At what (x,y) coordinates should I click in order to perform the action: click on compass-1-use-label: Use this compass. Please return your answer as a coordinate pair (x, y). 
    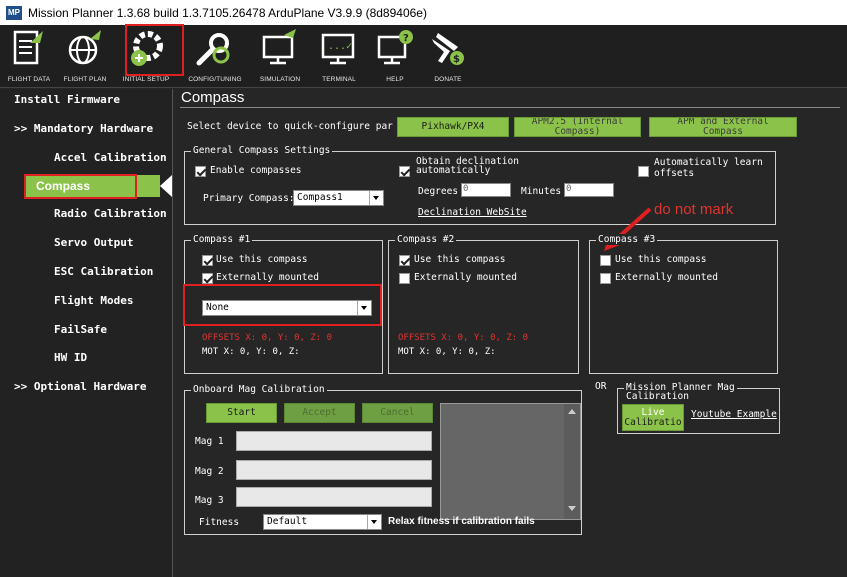
    Looking at the image, I should click on (262, 259).